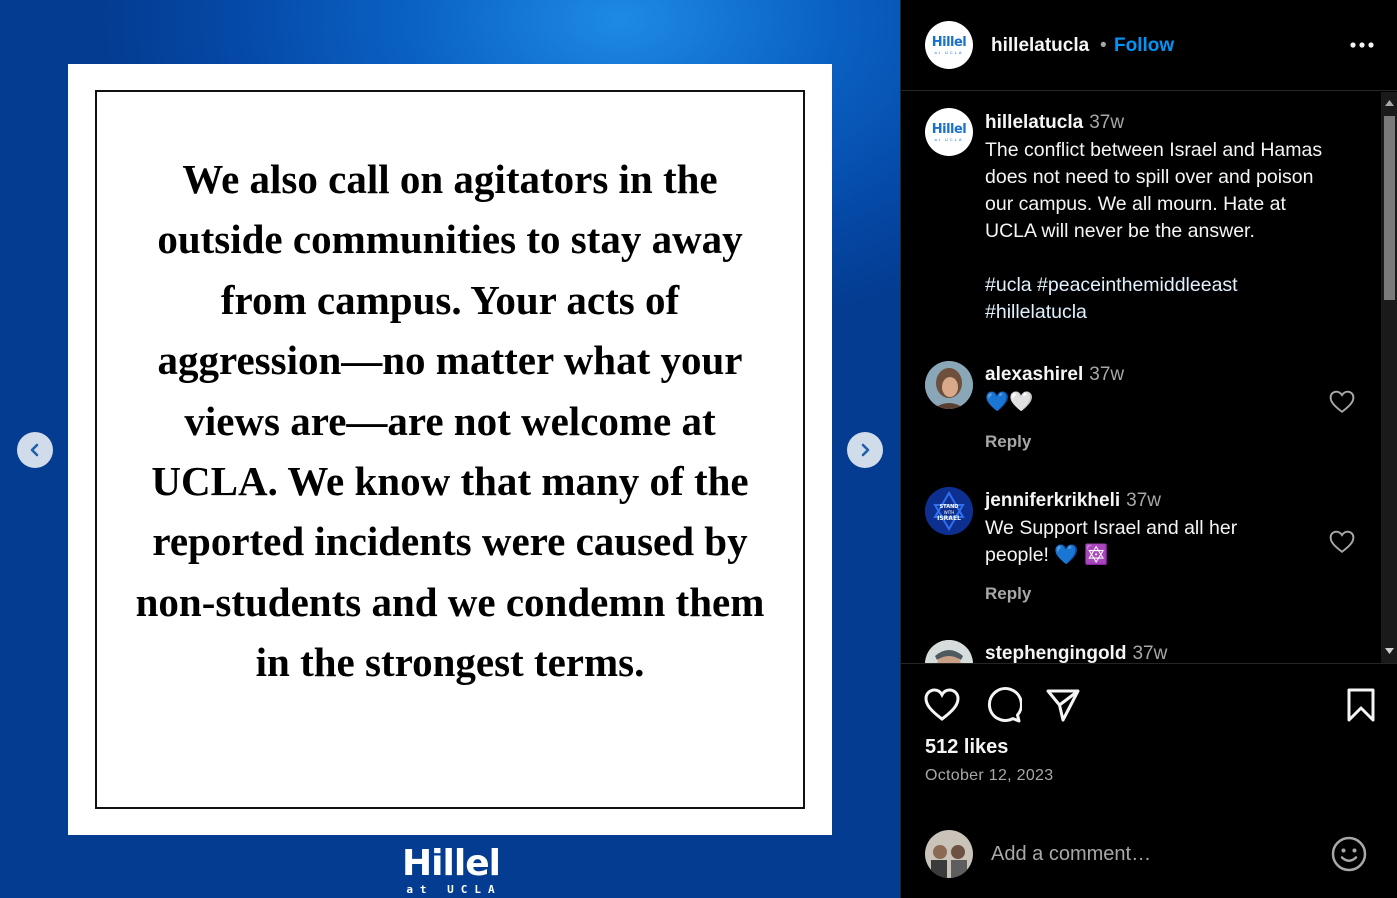 This screenshot has height=898, width=1397. I want to click on stand-with-israel-icon: STAND WITH ISRAEL, so click(949, 511).